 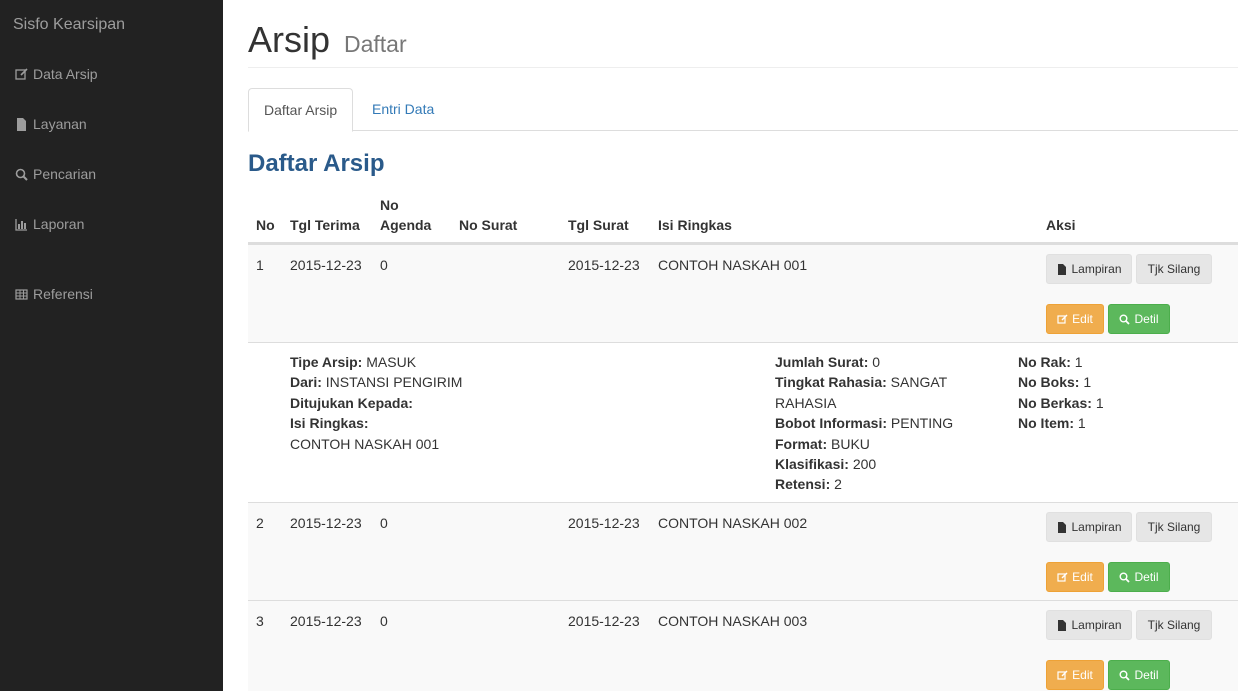 What do you see at coordinates (59, 224) in the screenshot?
I see `sidebar-item-label: Laporan` at bounding box center [59, 224].